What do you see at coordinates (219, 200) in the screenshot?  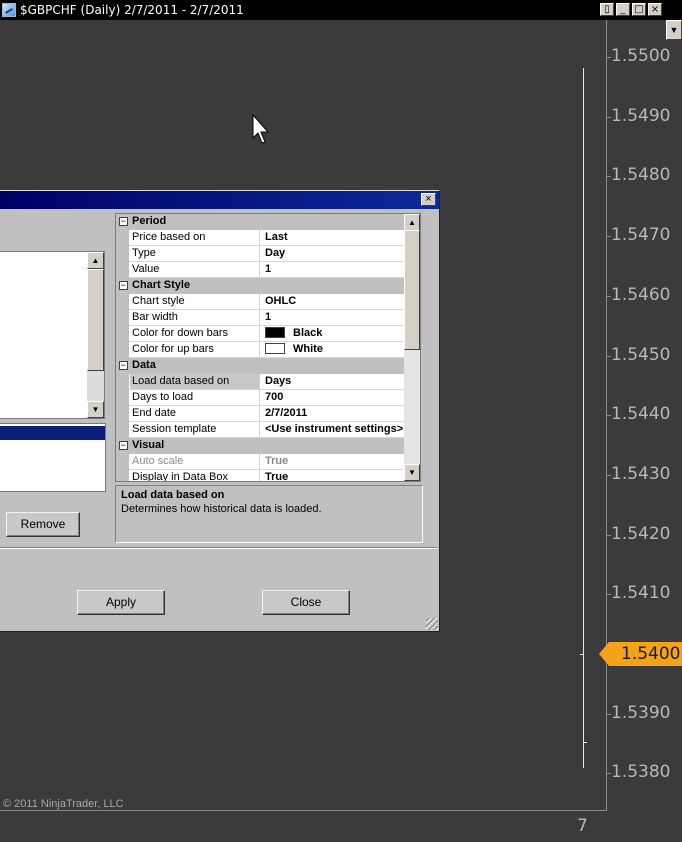 I see `dialog-title-bar: ×` at bounding box center [219, 200].